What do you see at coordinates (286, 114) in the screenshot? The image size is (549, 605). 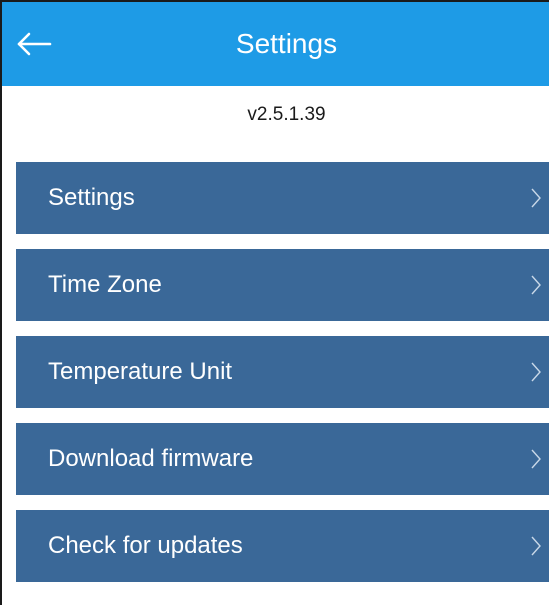 I see `version-label: v2.5.1.39` at bounding box center [286, 114].